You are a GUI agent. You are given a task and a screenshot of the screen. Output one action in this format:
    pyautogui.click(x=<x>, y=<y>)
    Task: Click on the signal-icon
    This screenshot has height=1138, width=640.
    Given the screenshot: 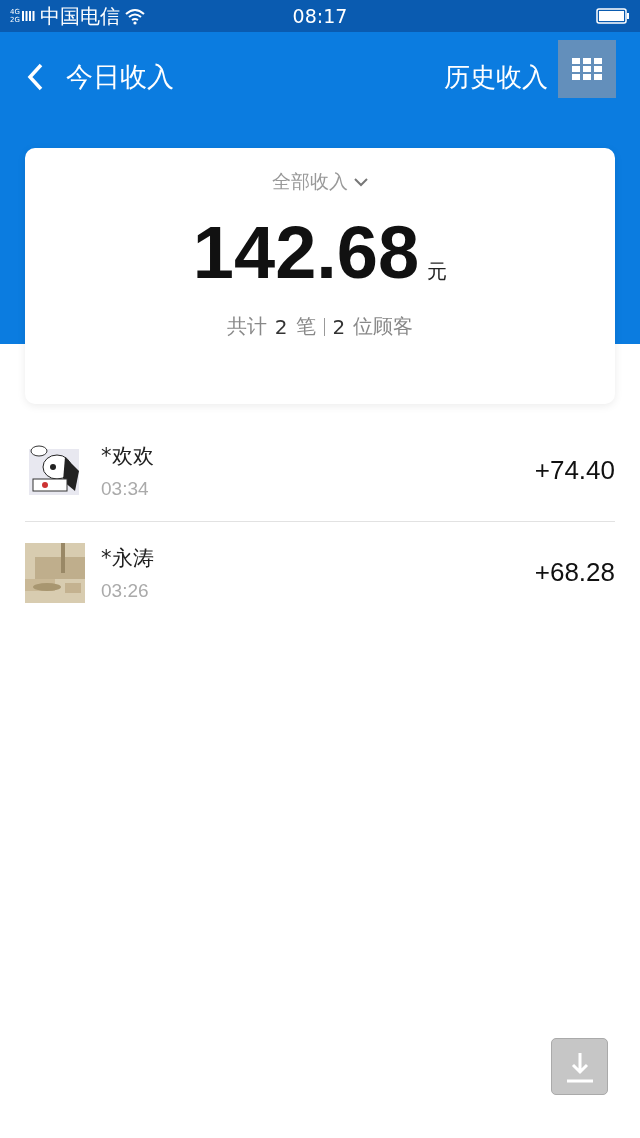 What is the action you would take?
    pyautogui.click(x=28, y=16)
    